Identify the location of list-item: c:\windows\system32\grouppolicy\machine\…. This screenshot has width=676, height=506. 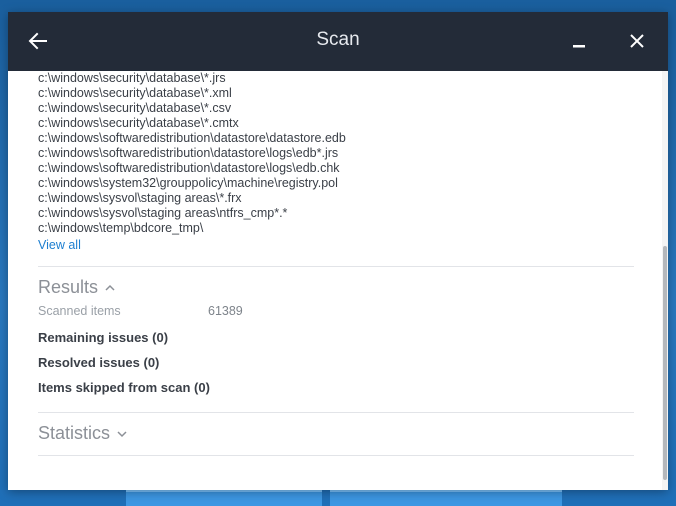
(188, 183).